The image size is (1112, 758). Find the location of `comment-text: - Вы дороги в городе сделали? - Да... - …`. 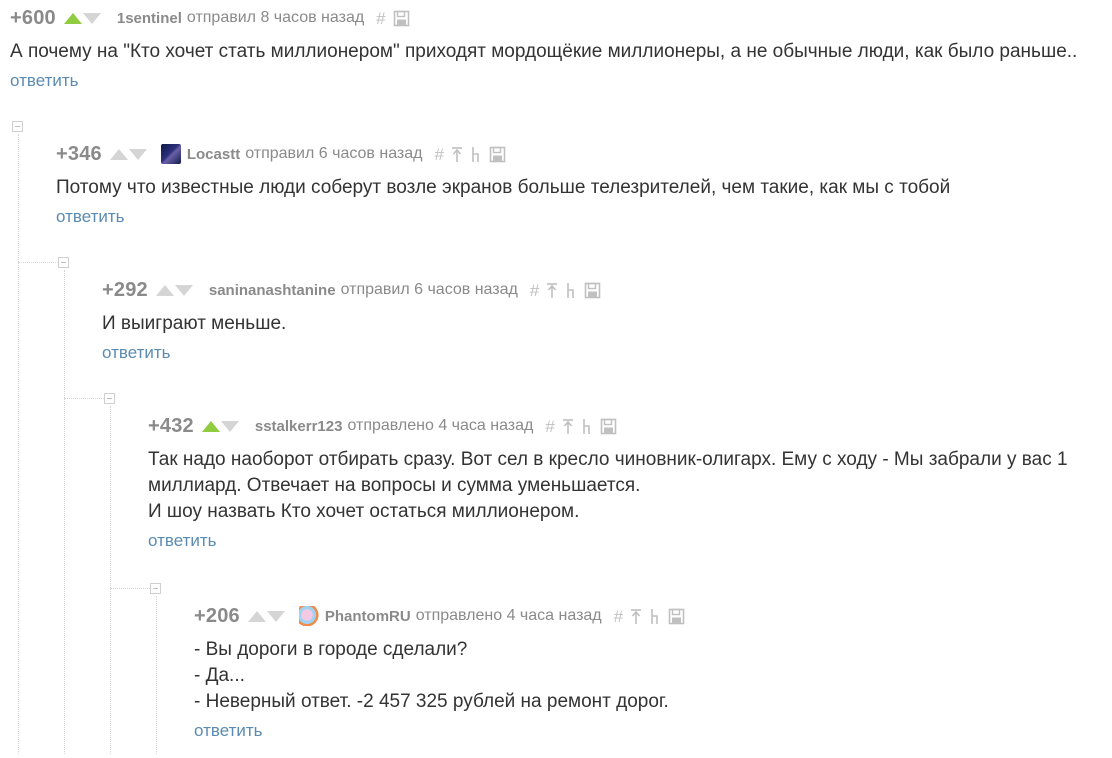

comment-text: - Вы дороги в городе сделали? - Да... - … is located at coordinates (431, 675).